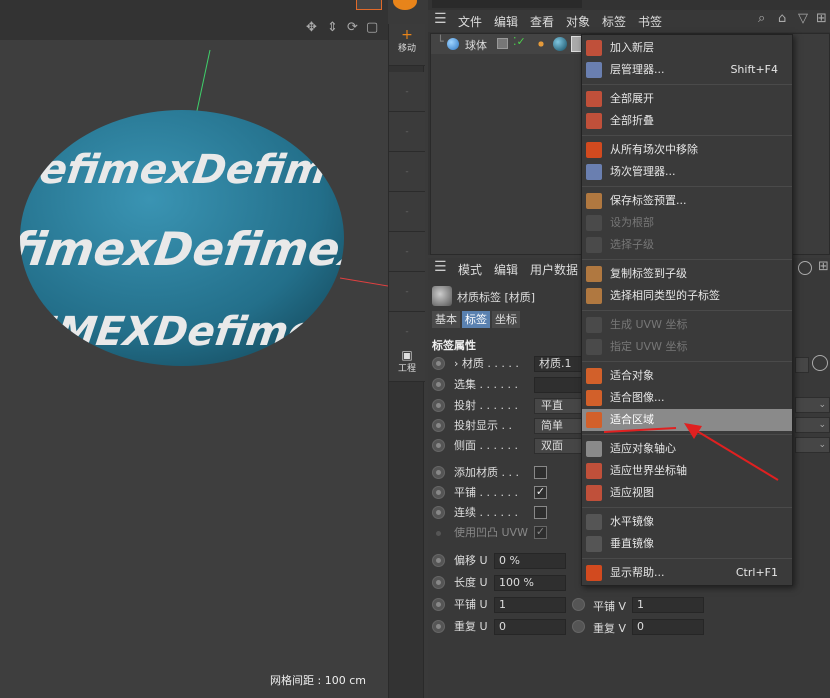  Describe the element at coordinates (486, 445) in the screenshot. I see `prop-label: 侧面 . . . . . .` at that location.